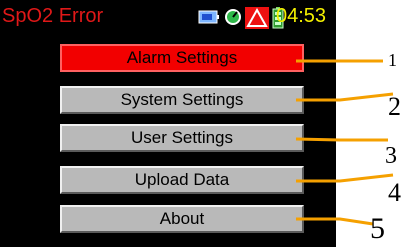  What do you see at coordinates (377, 228) in the screenshot?
I see `callout-number-5: 5` at bounding box center [377, 228].